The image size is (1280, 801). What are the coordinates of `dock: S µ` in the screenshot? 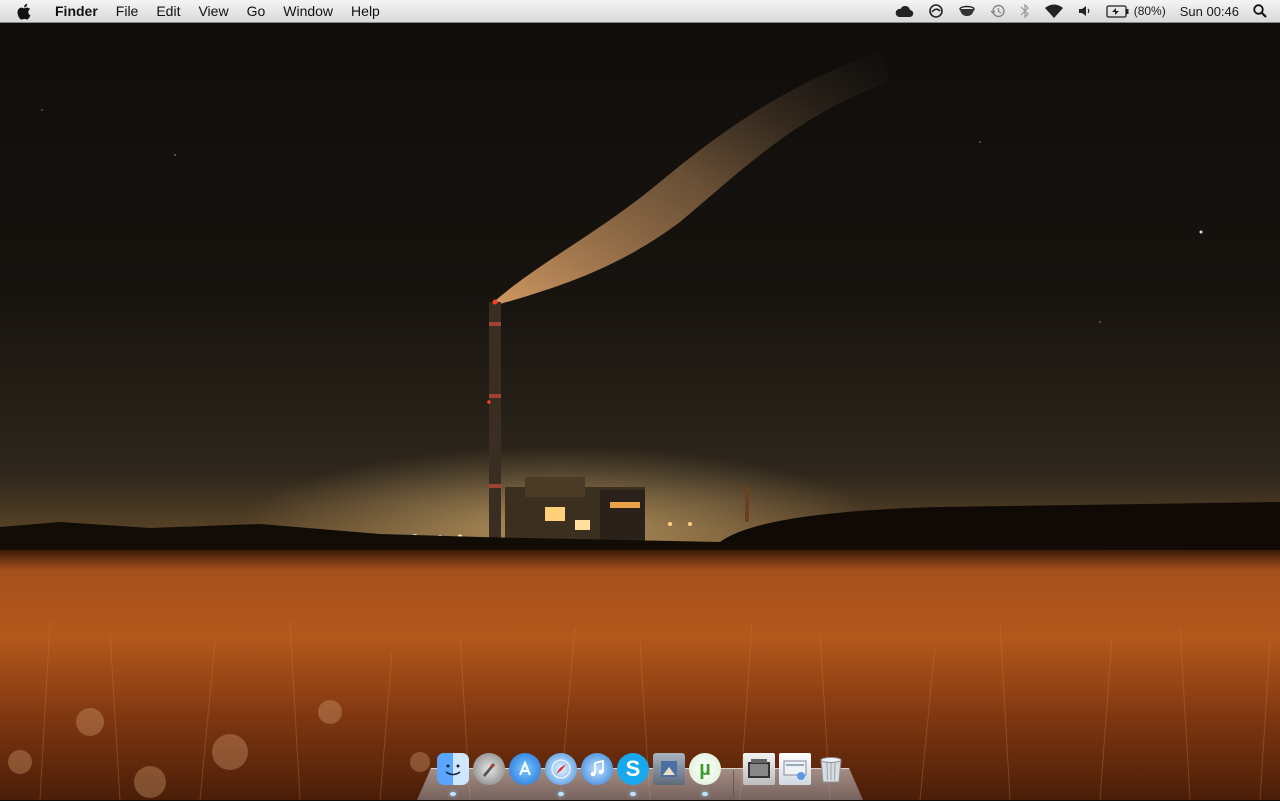 It's located at (640, 774).